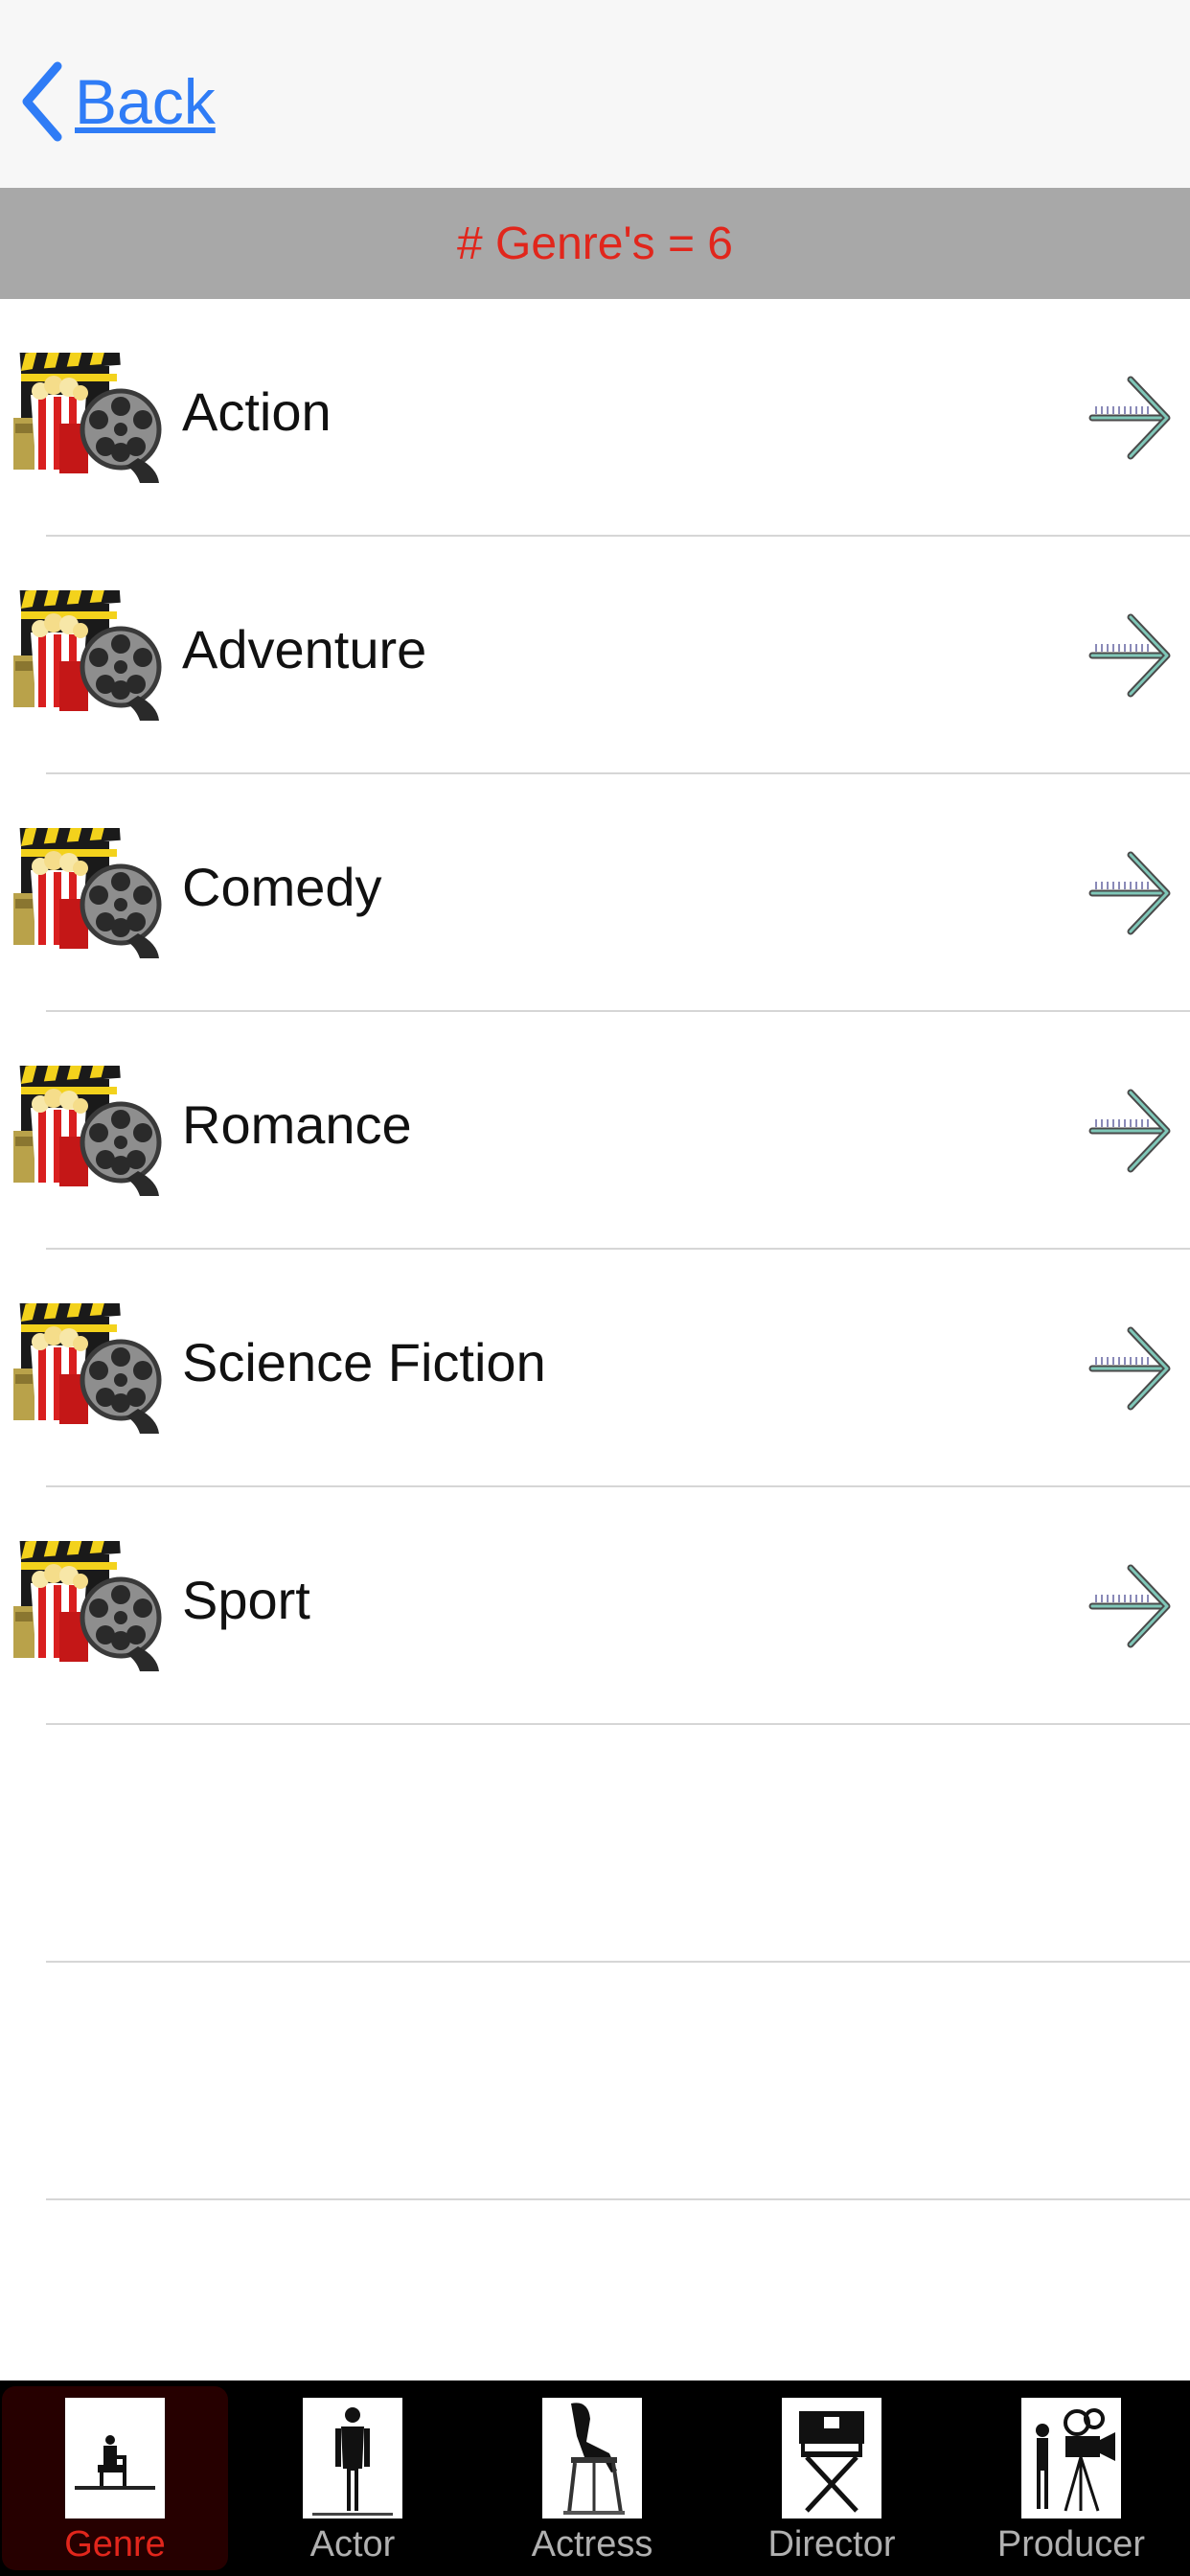  What do you see at coordinates (352, 2544) in the screenshot?
I see `tab-label: Actor` at bounding box center [352, 2544].